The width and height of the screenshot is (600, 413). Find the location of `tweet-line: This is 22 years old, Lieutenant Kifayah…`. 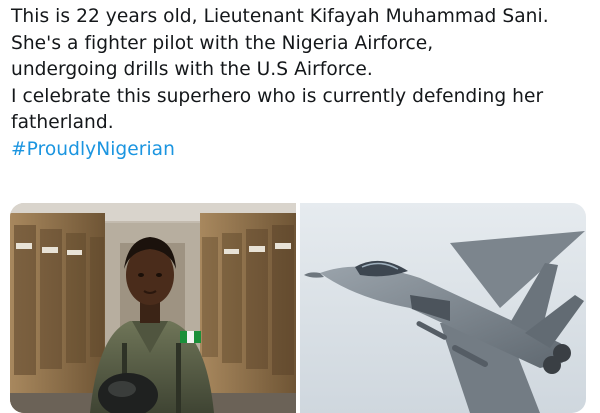

tweet-line: This is 22 years old, Lieutenant Kifayah… is located at coordinates (280, 16).